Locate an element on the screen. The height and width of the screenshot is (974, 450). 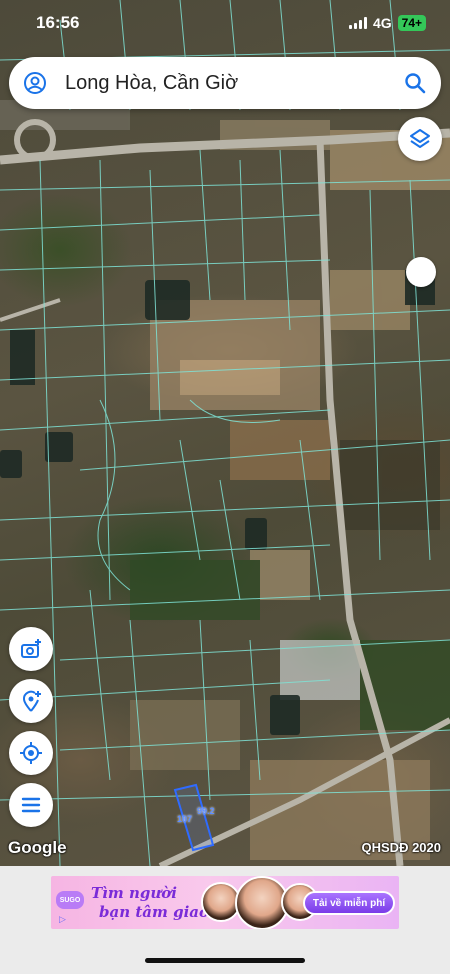
network-type: 4G is located at coordinates (382, 23).